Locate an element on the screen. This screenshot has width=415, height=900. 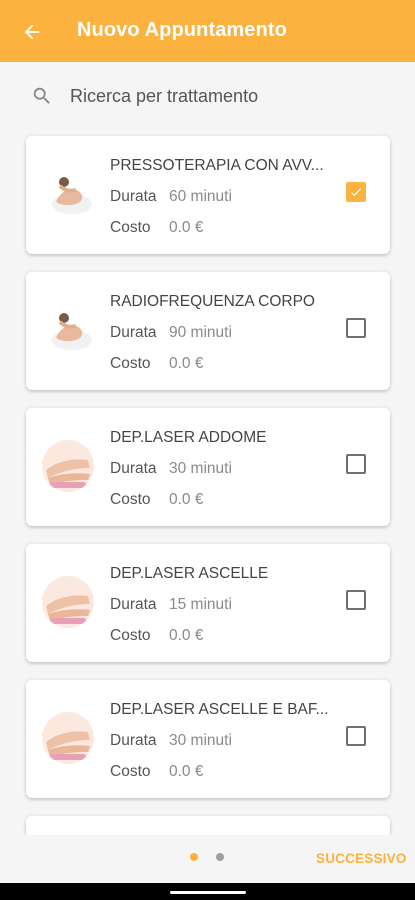
arrow-left-icon is located at coordinates (32, 32).